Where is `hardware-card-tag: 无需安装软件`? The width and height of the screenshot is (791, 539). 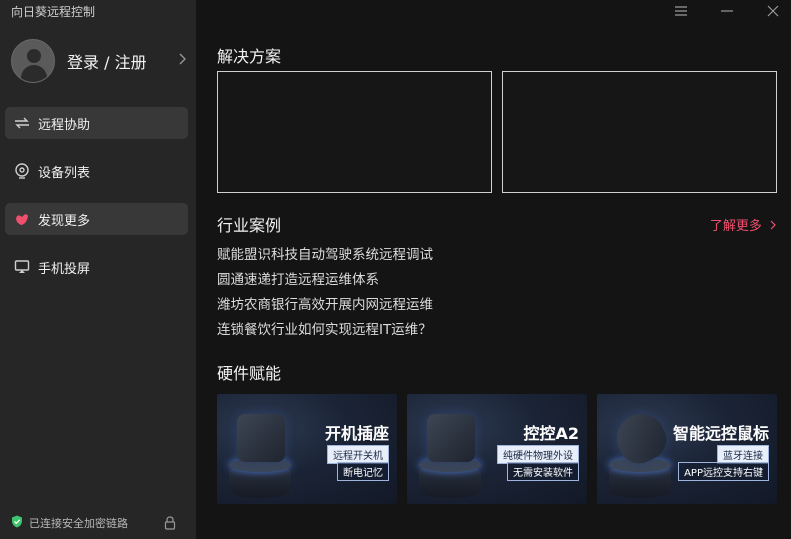 hardware-card-tag: 无需安装软件 is located at coordinates (543, 471).